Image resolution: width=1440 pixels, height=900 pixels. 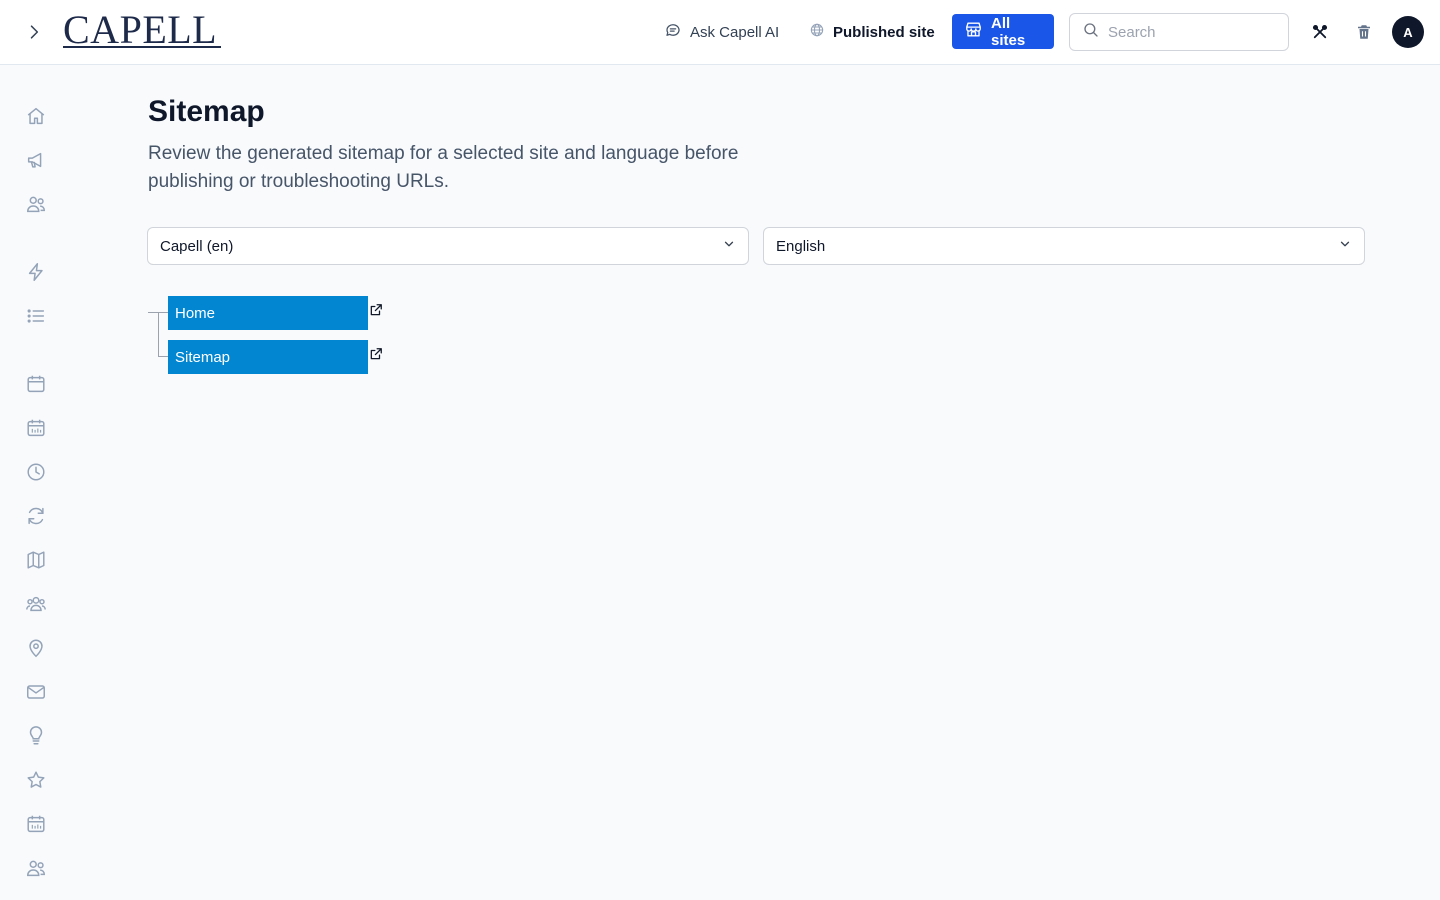 What do you see at coordinates (36, 516) in the screenshot?
I see `refresh-icon` at bounding box center [36, 516].